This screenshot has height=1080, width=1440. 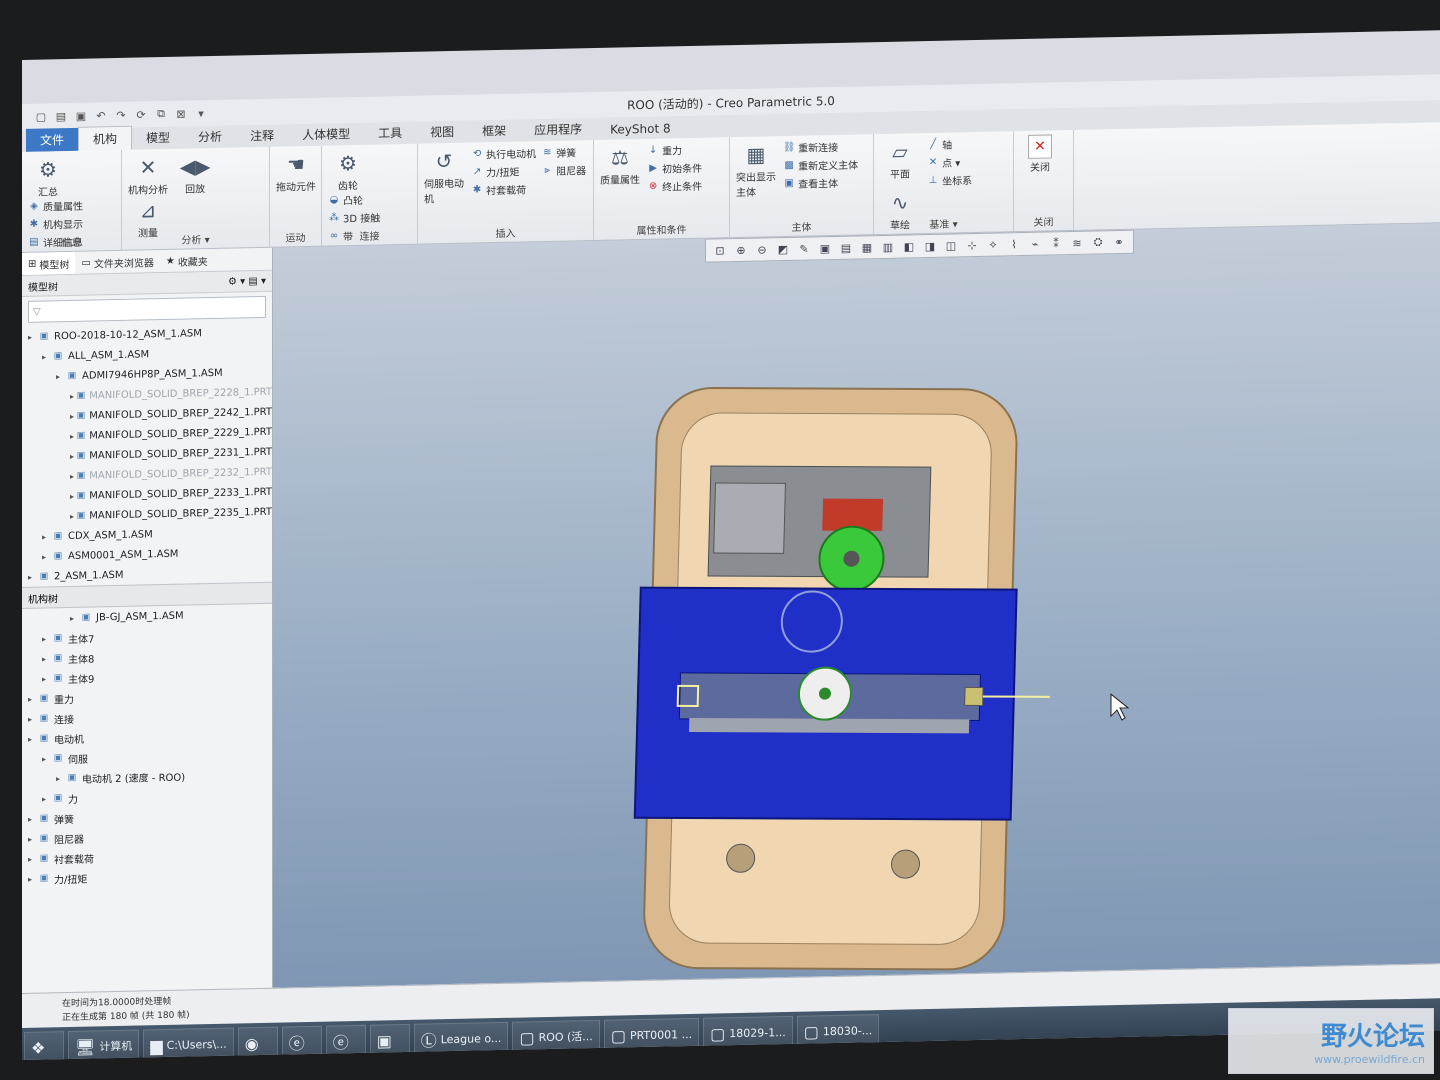 I want to click on highlight-bodies-button: ▦ 突出显示主体, so click(x=756, y=169).